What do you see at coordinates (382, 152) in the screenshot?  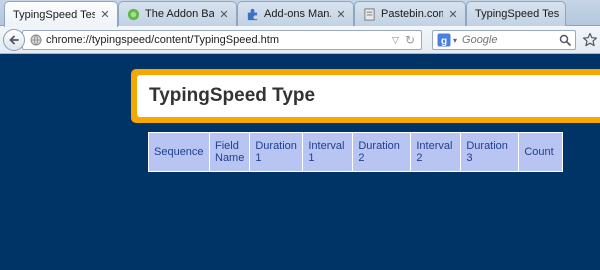 I see `header-duration-2: Duration 2` at bounding box center [382, 152].